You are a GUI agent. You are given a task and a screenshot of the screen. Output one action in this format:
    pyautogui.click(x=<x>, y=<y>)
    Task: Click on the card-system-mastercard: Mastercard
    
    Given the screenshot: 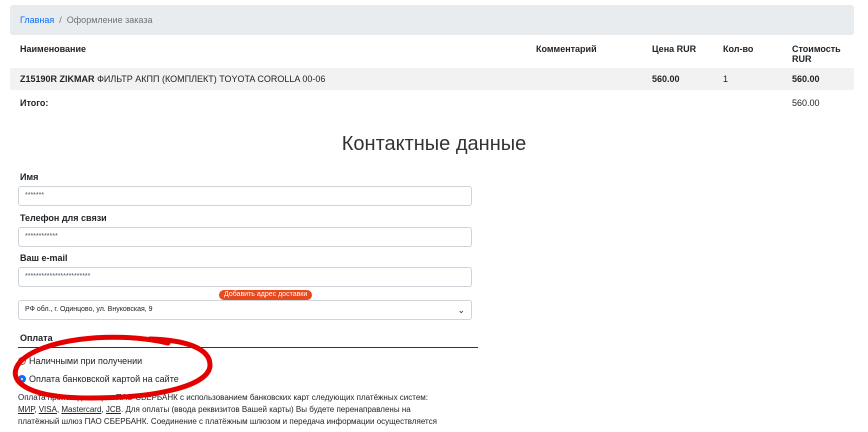 What is the action you would take?
    pyautogui.click(x=81, y=409)
    